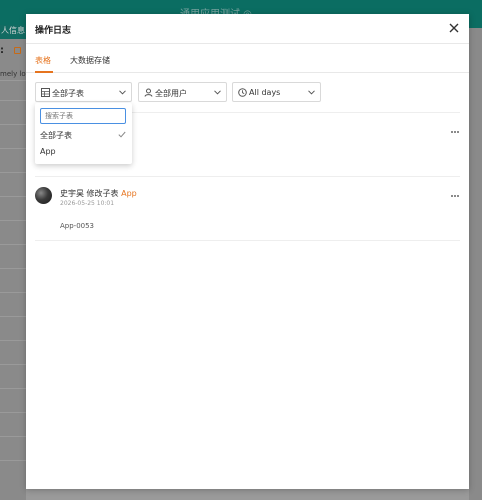 This screenshot has height=500, width=482. I want to click on background-tab: 人信息, so click(13, 32).